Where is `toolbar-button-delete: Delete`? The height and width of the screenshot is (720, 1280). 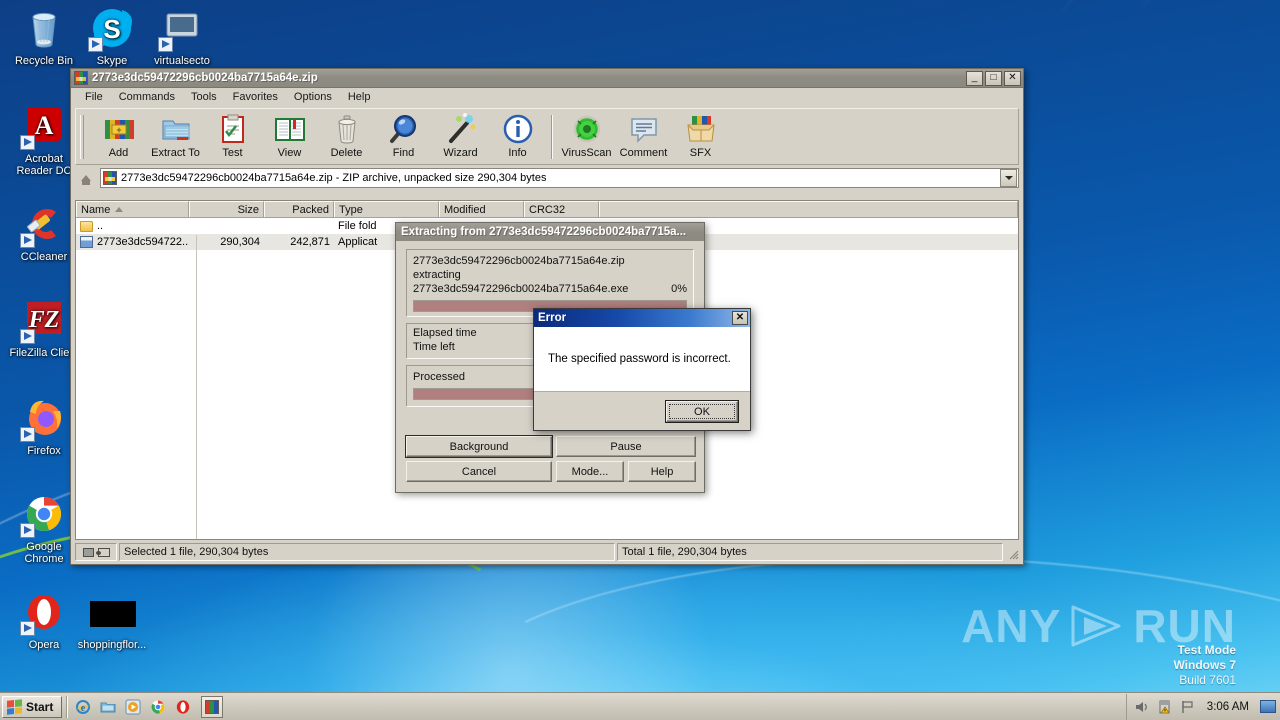 toolbar-button-delete: Delete is located at coordinates (346, 137).